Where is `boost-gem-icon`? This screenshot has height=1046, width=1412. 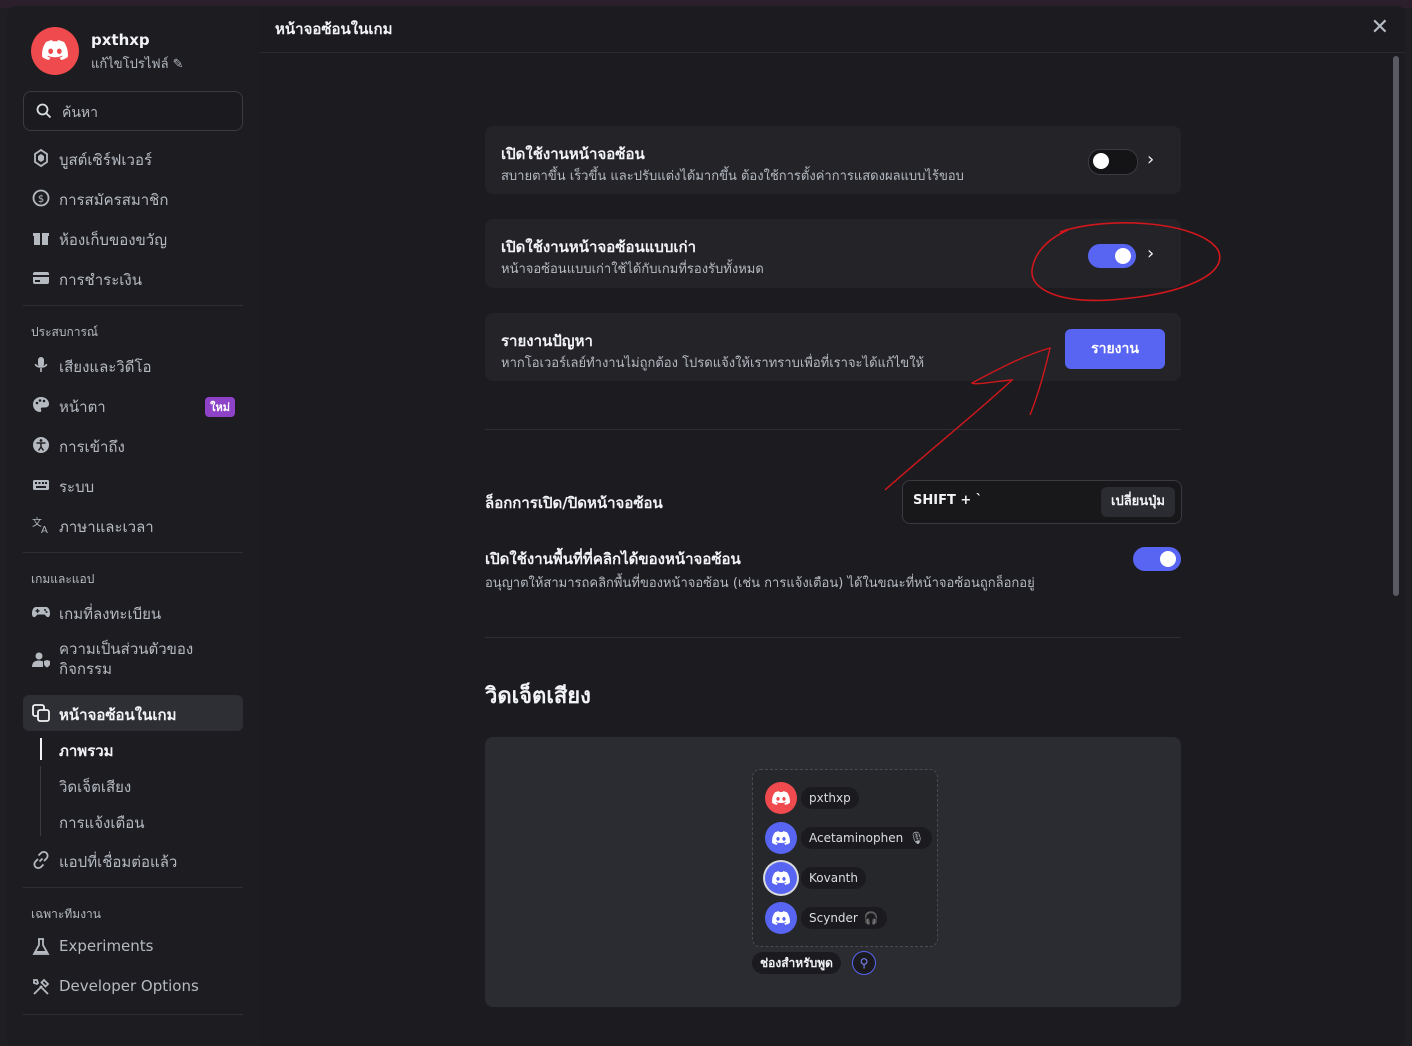 boost-gem-icon is located at coordinates (41, 158).